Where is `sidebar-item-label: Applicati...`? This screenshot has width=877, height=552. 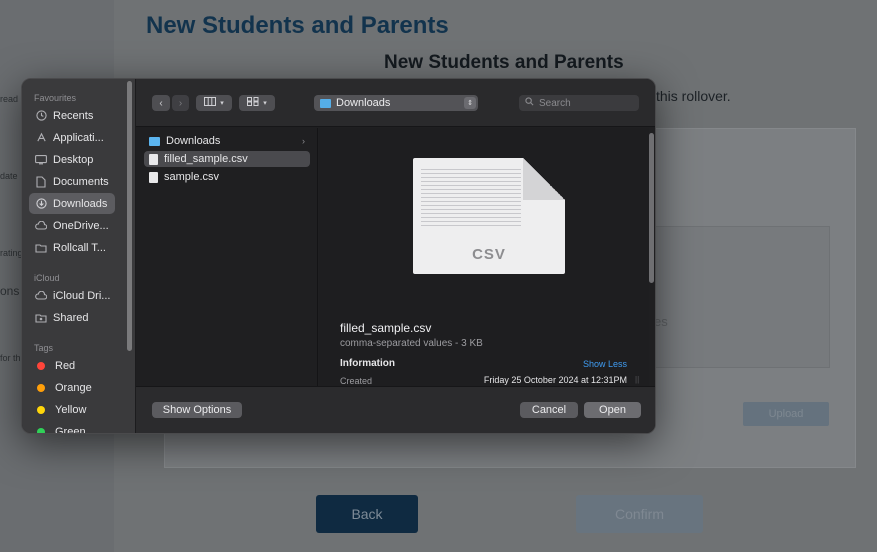 sidebar-item-label: Applicati... is located at coordinates (78, 137).